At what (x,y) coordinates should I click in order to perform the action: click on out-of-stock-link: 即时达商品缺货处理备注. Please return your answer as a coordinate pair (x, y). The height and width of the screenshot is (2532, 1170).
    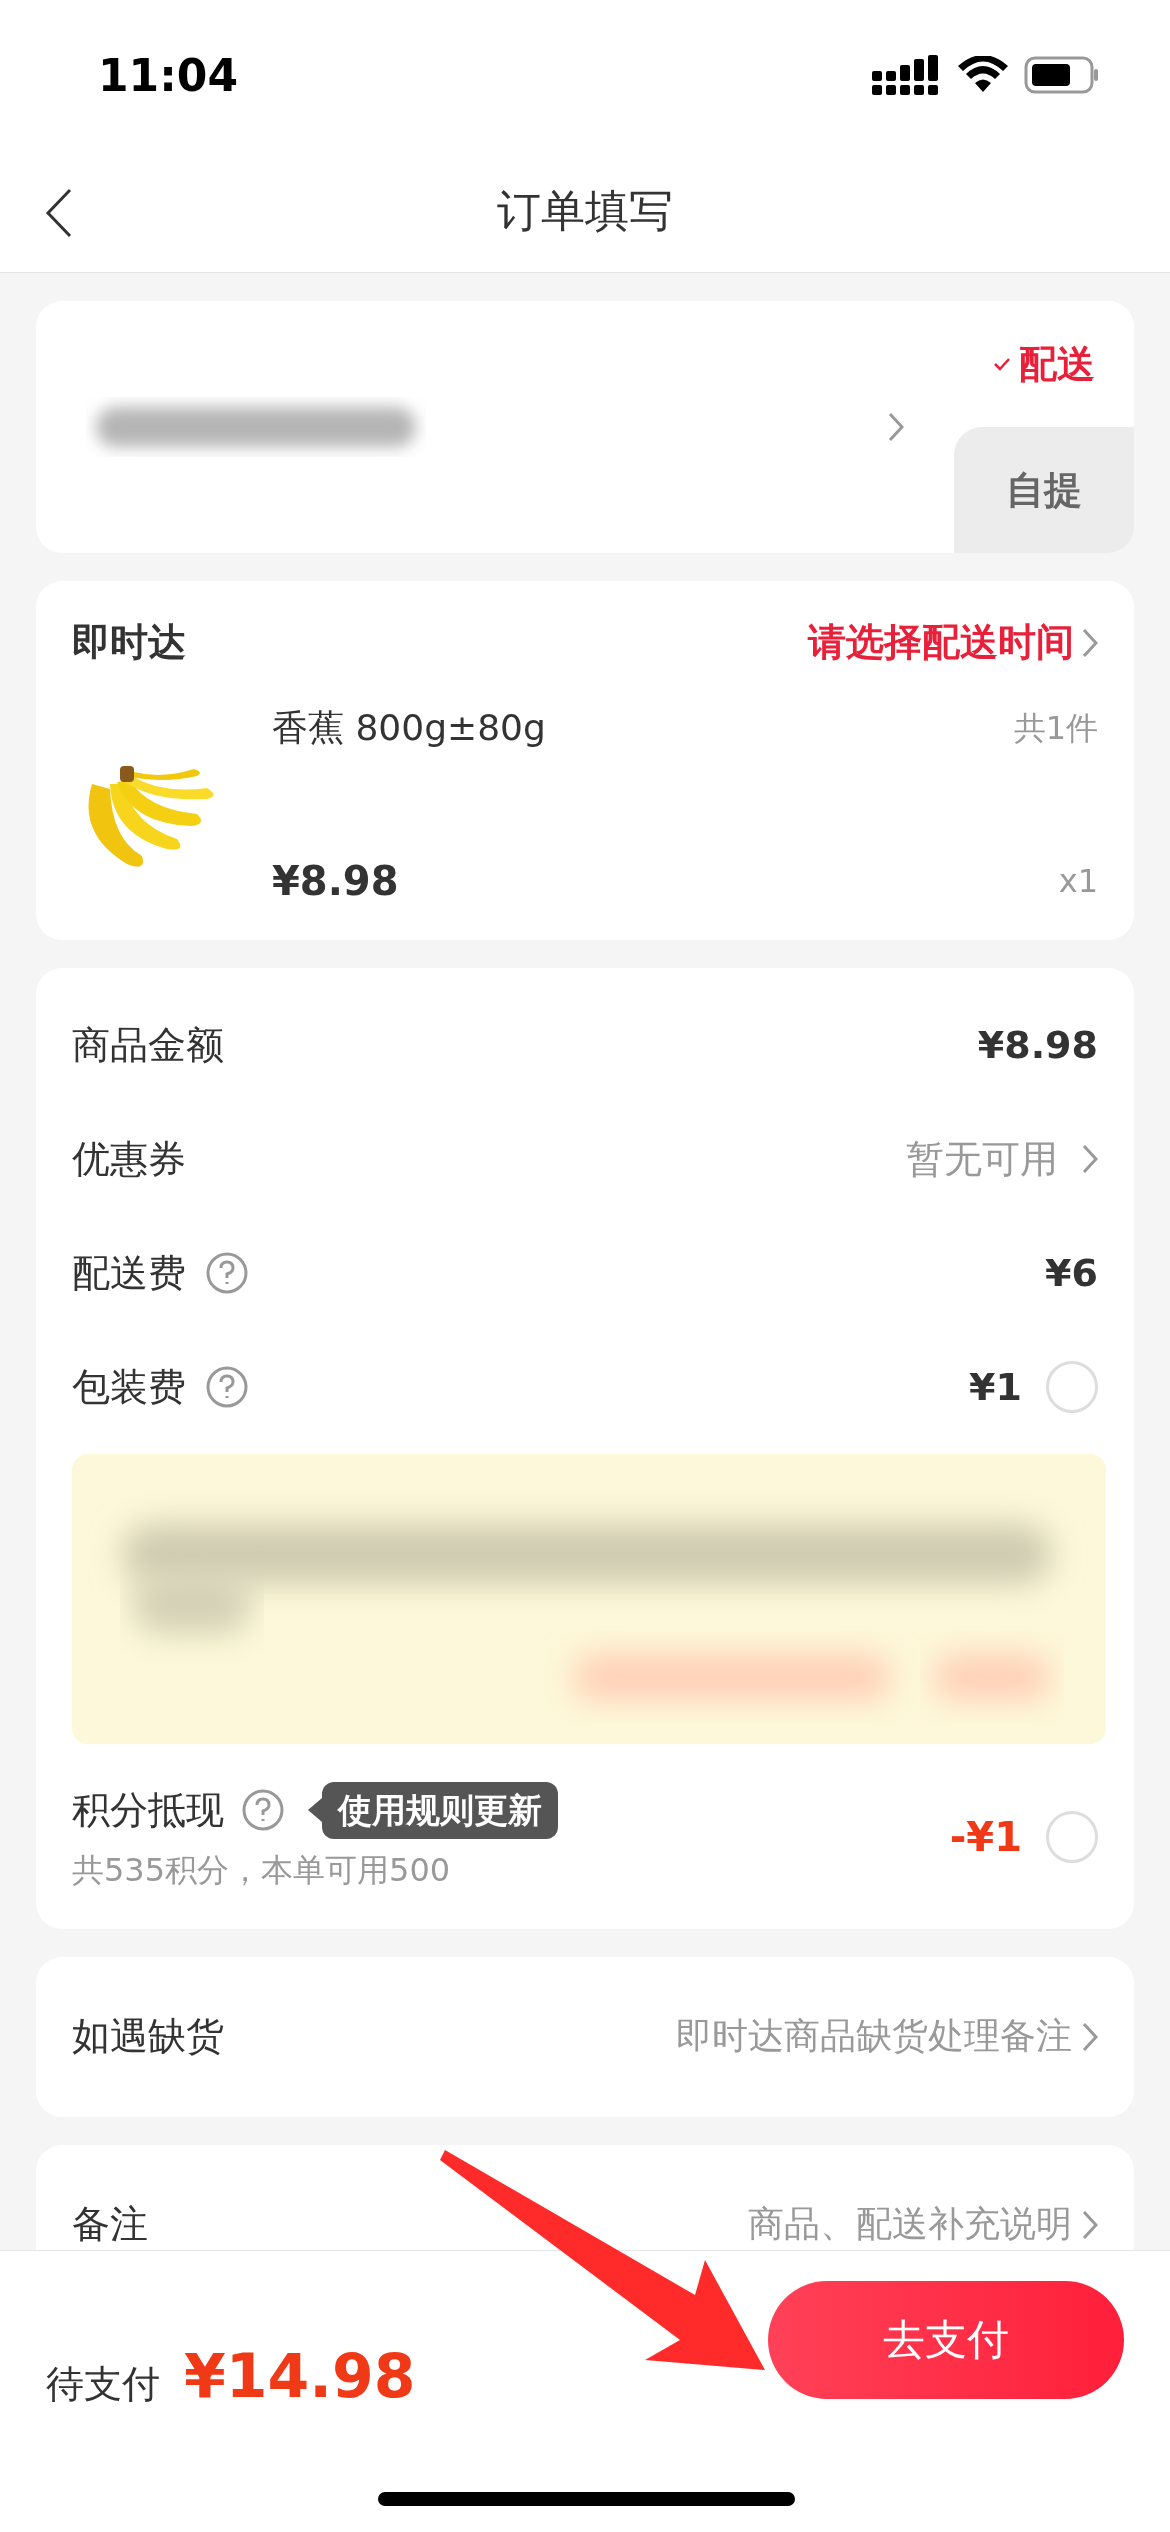
    Looking at the image, I should click on (887, 2037).